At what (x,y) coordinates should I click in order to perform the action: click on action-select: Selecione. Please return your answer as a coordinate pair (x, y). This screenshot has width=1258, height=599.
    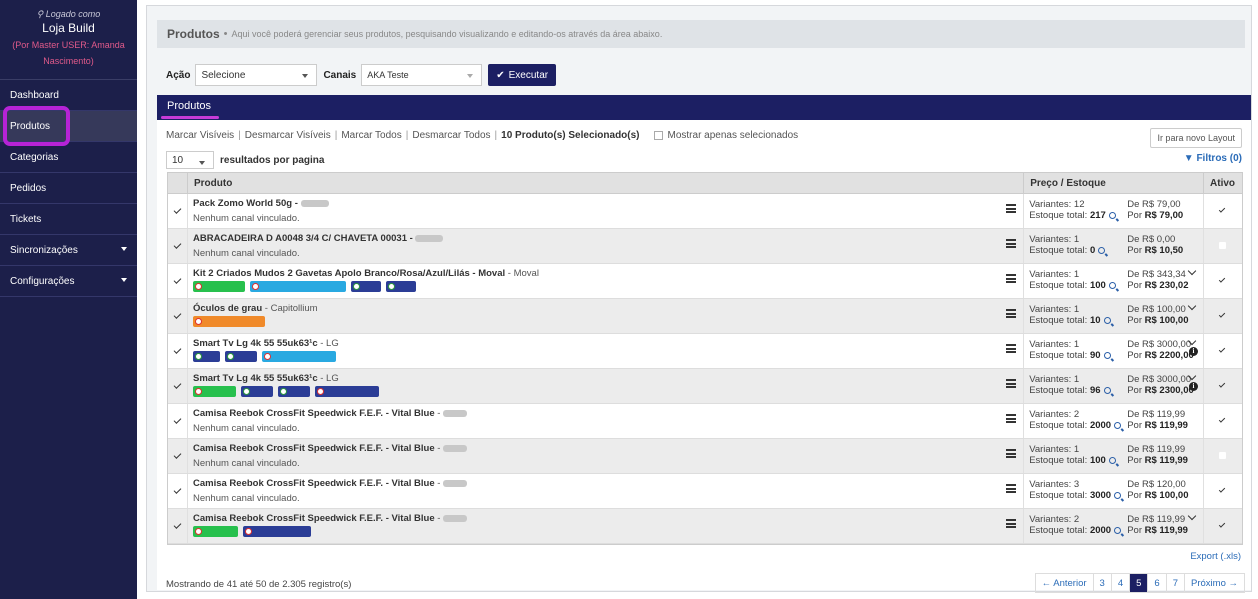
    Looking at the image, I should click on (256, 75).